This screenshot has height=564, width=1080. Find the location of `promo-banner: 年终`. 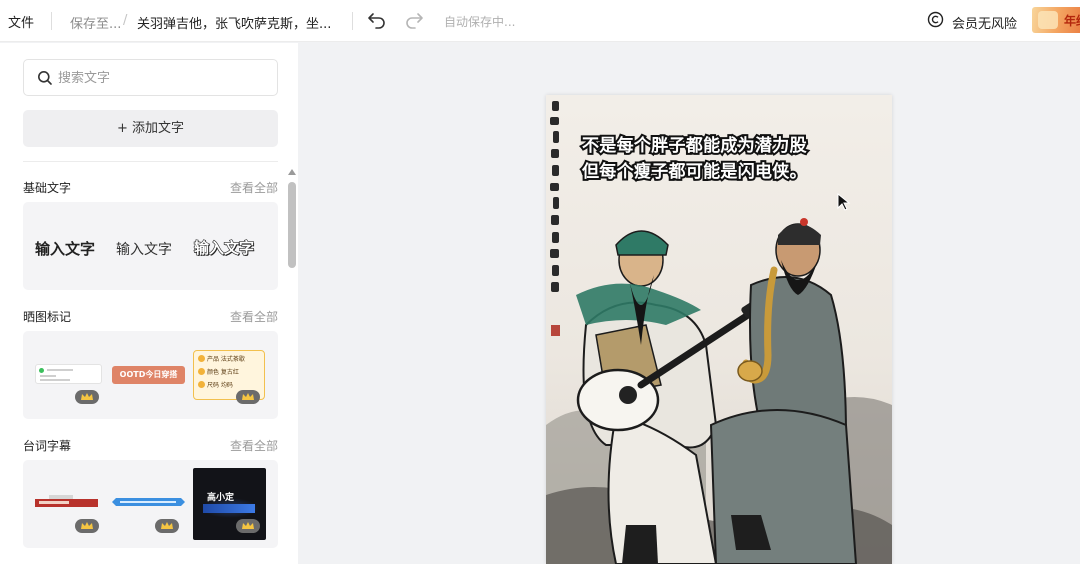

promo-banner: 年终 is located at coordinates (1056, 20).